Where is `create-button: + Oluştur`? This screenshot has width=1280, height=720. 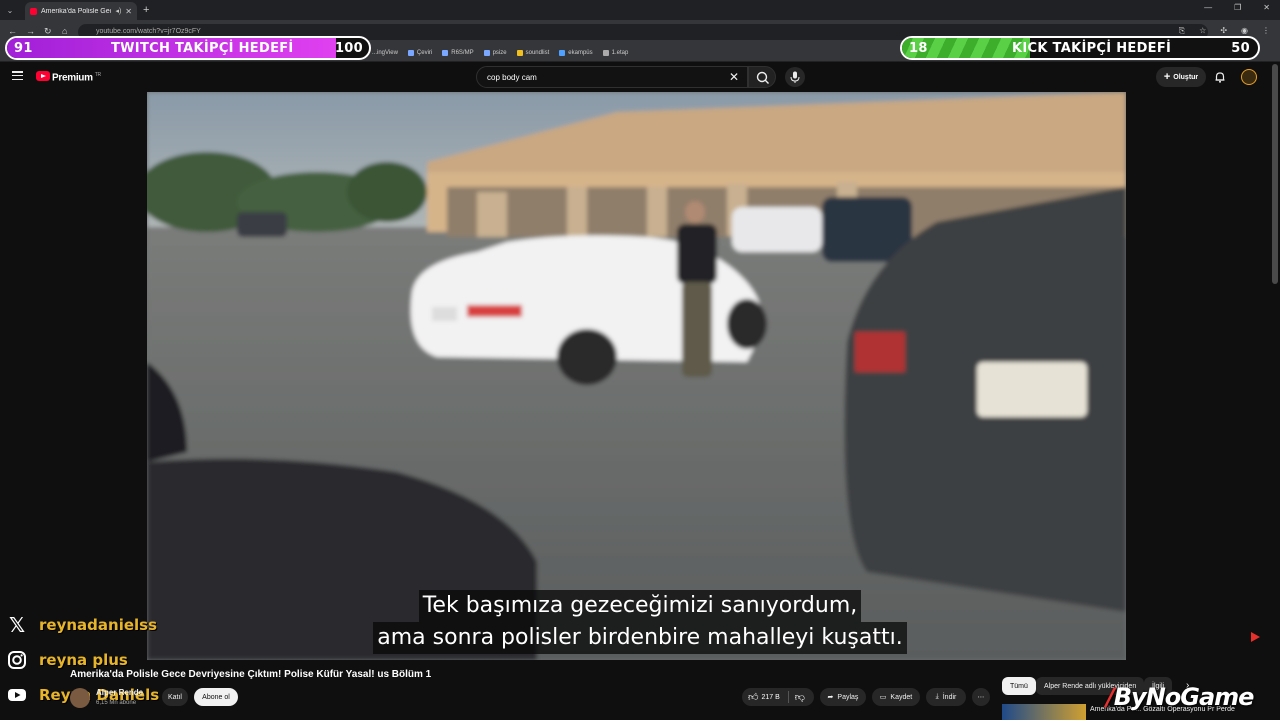 create-button: + Oluştur is located at coordinates (1181, 77).